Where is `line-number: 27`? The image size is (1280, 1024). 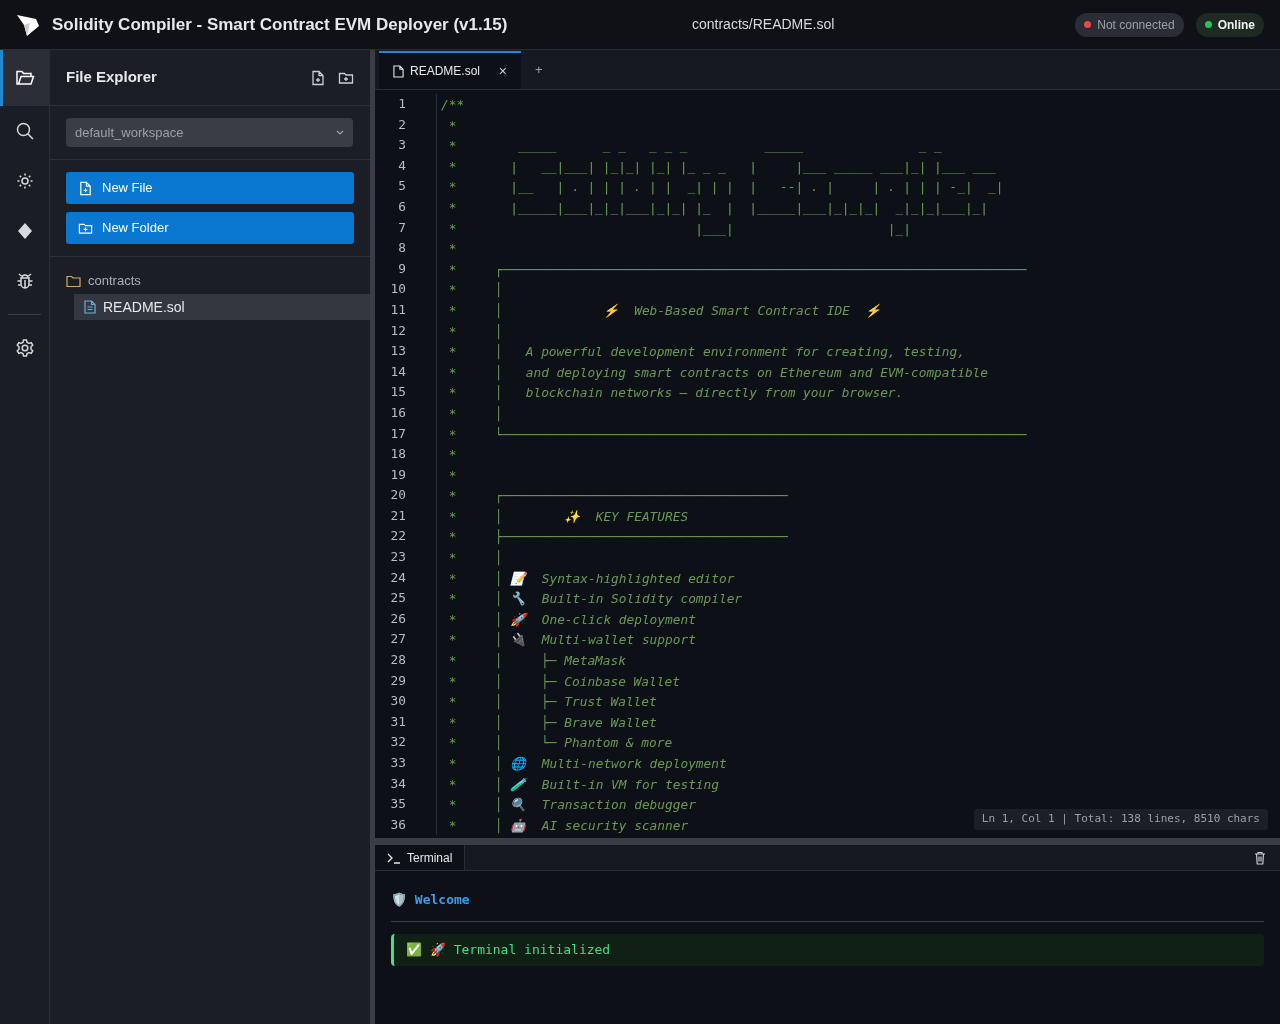 line-number: 27 is located at coordinates (398, 639).